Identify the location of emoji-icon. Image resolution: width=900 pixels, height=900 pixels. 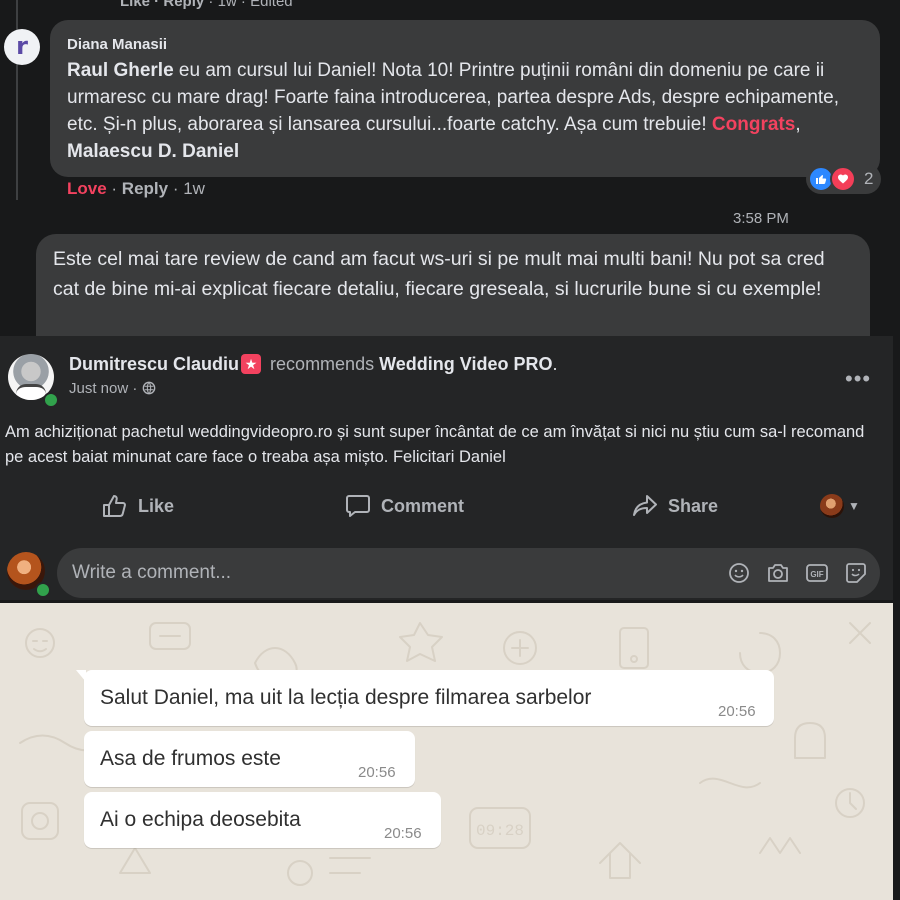
(739, 573).